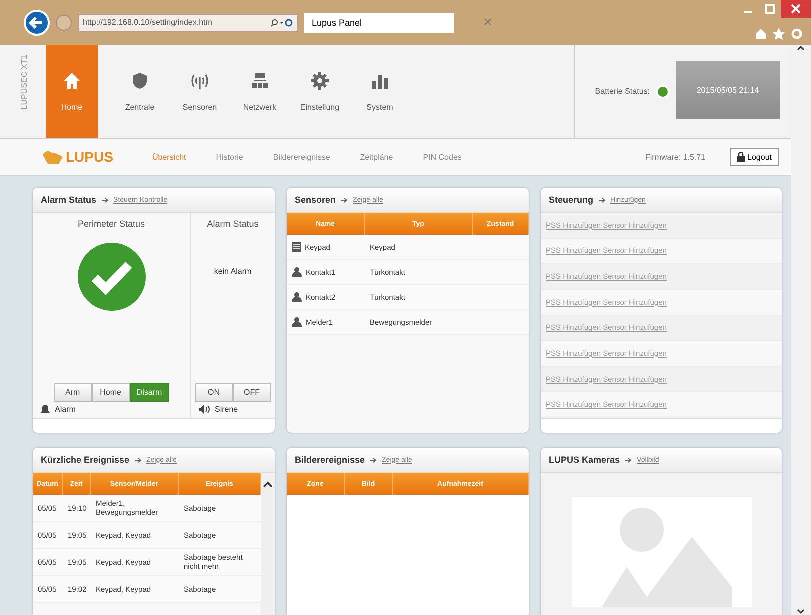 The height and width of the screenshot is (615, 811). Describe the element at coordinates (37, 23) in the screenshot. I see `back-button` at that location.